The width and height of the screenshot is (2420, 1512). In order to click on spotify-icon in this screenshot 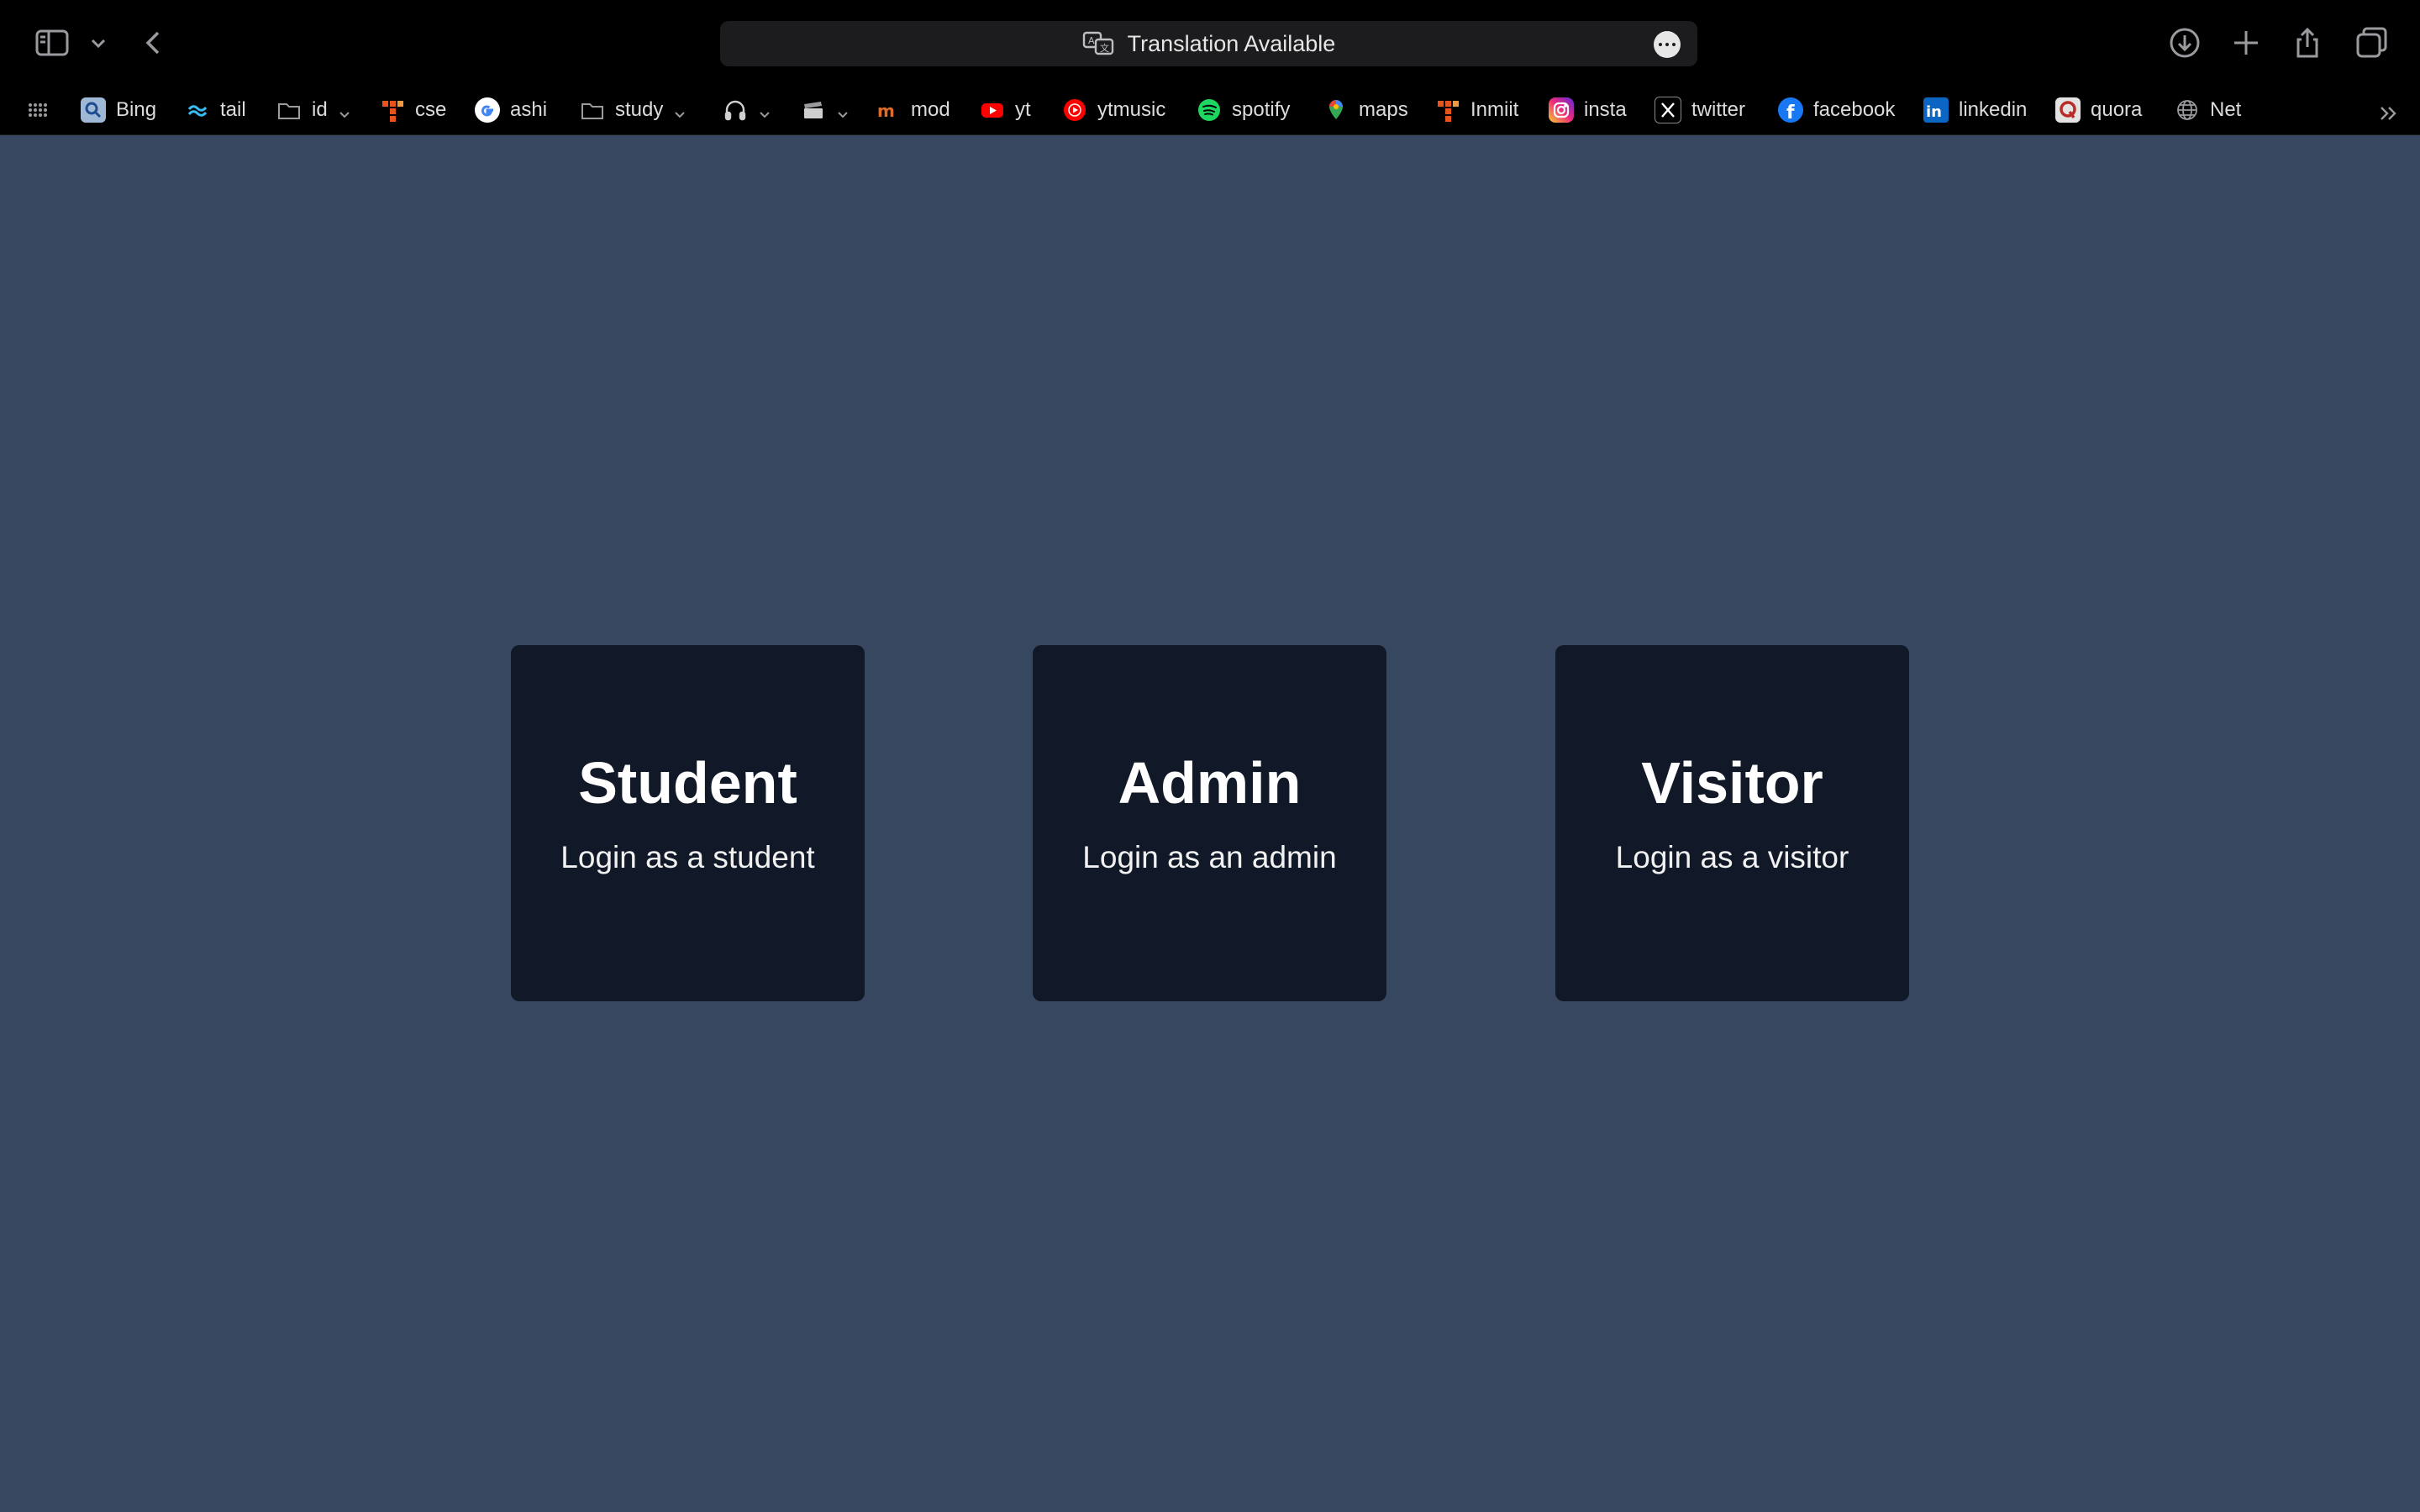, I will do `click(1209, 110)`.